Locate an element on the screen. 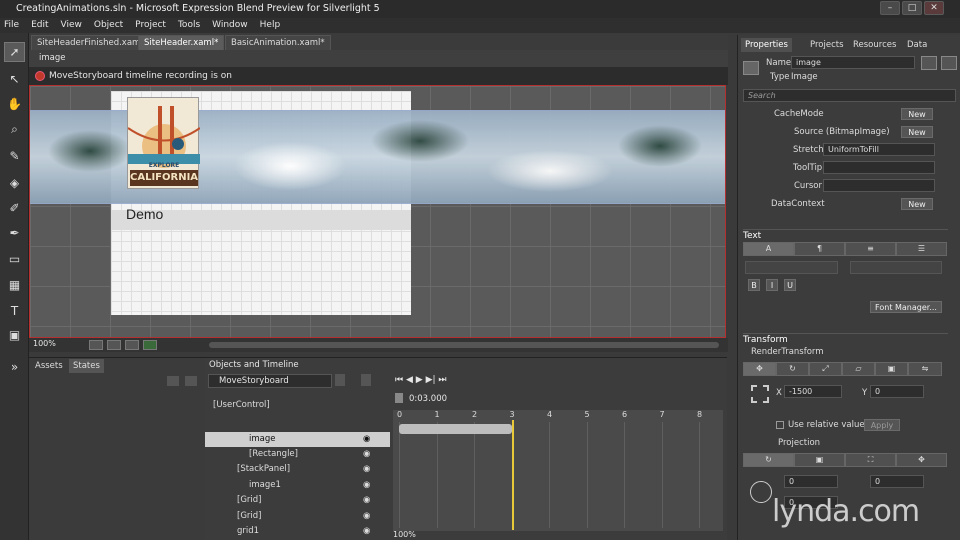  events-icon is located at coordinates (949, 63).